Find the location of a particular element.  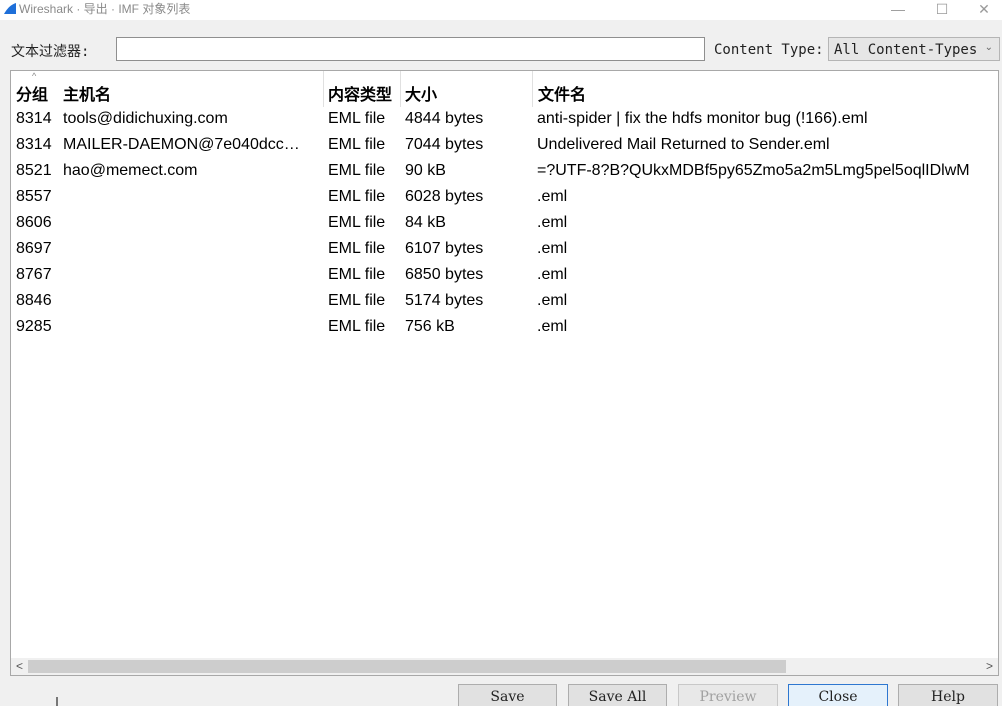

maximize-button: ☐ is located at coordinates (942, 10).